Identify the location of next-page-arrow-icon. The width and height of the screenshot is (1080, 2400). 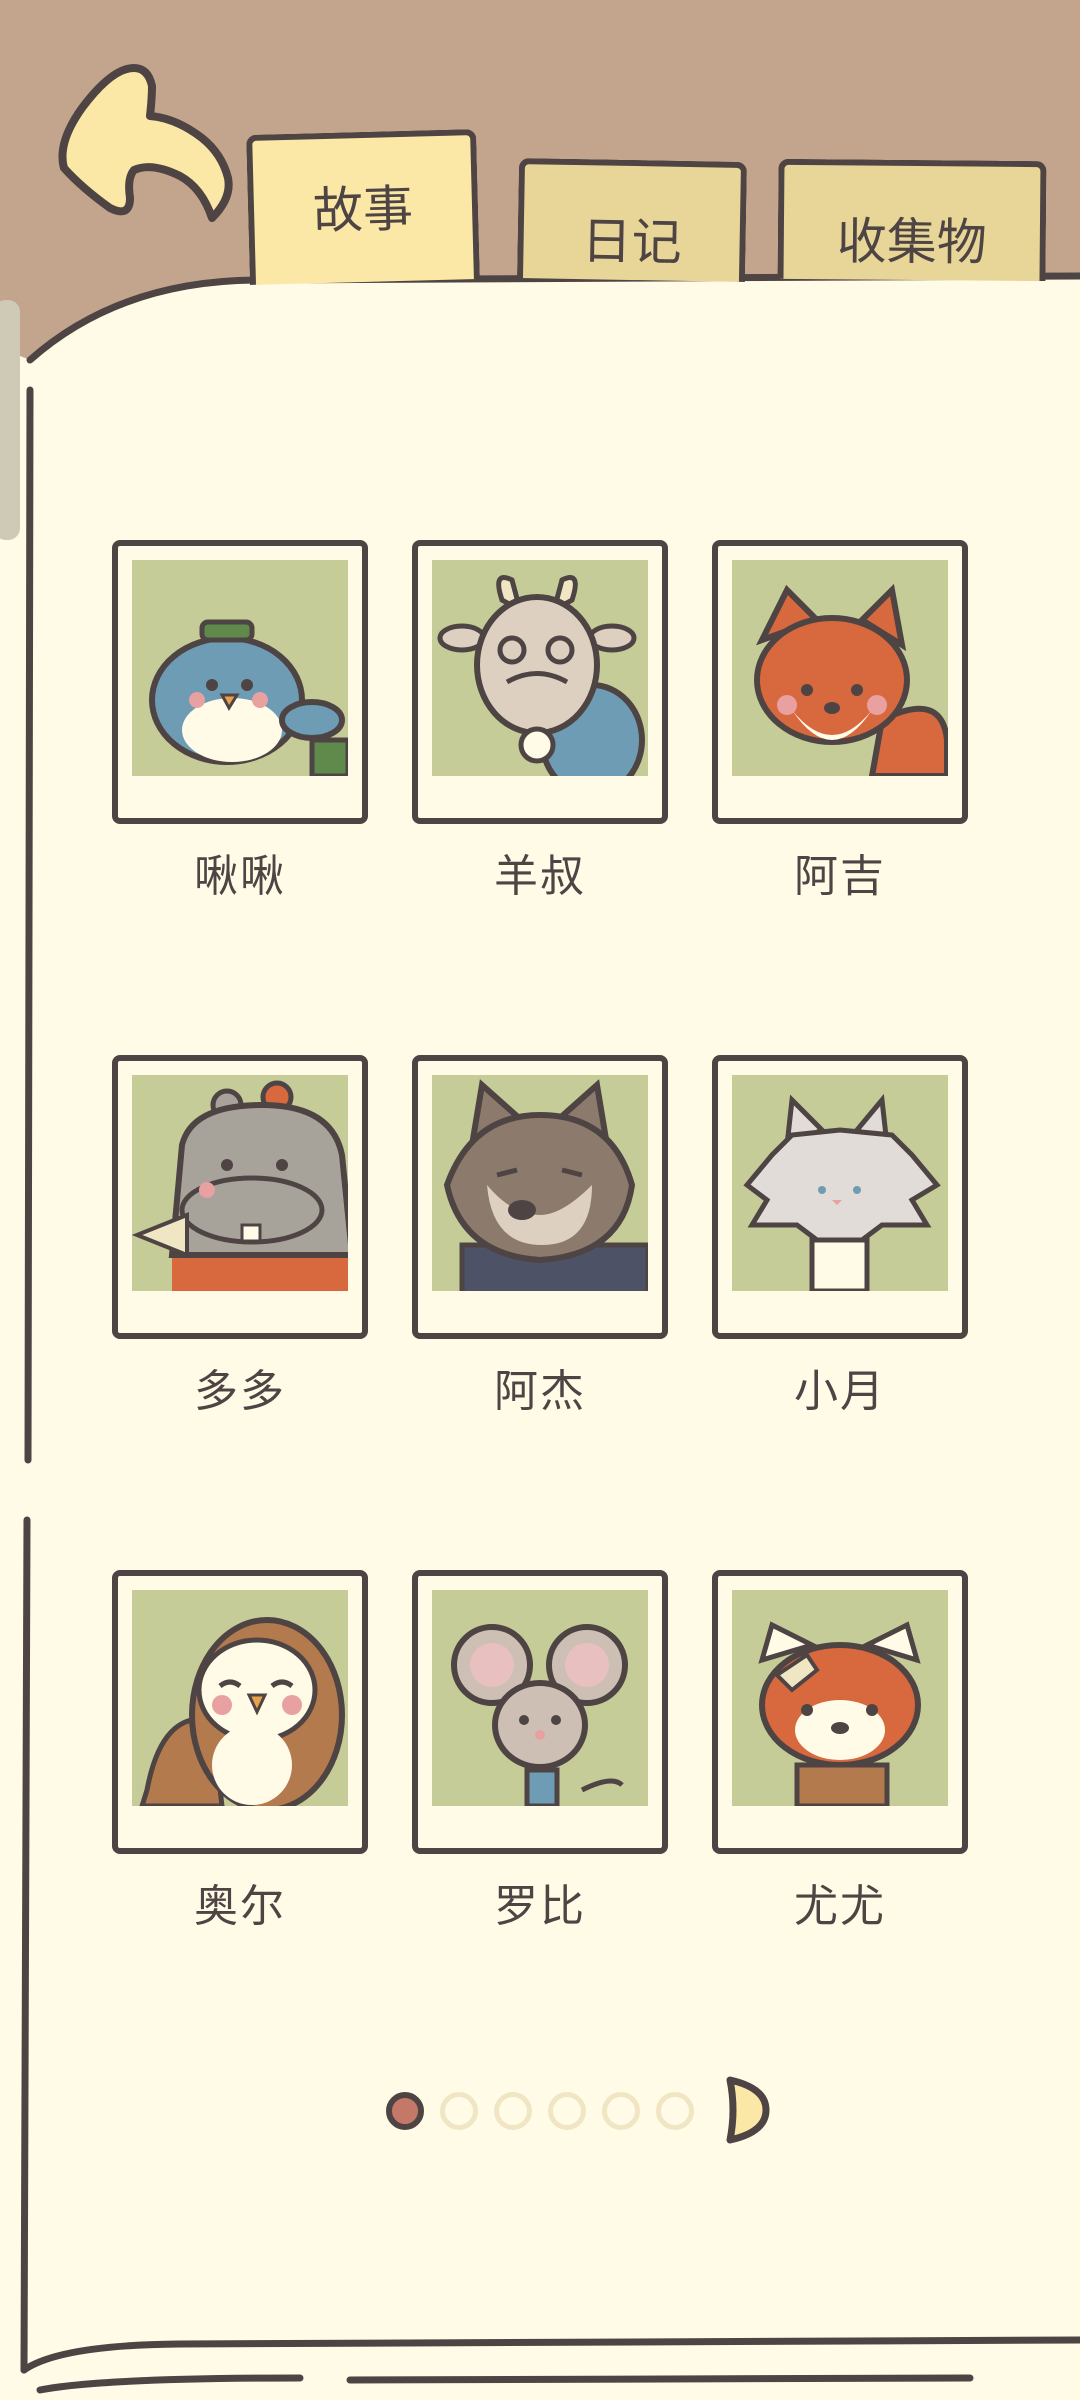
(747, 2110).